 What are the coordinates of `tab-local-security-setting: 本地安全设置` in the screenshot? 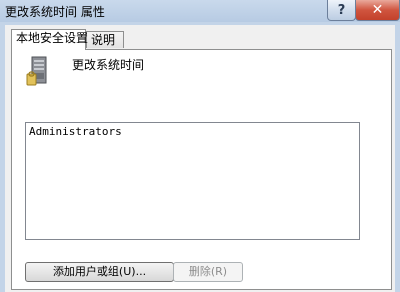 It's located at (49, 39).